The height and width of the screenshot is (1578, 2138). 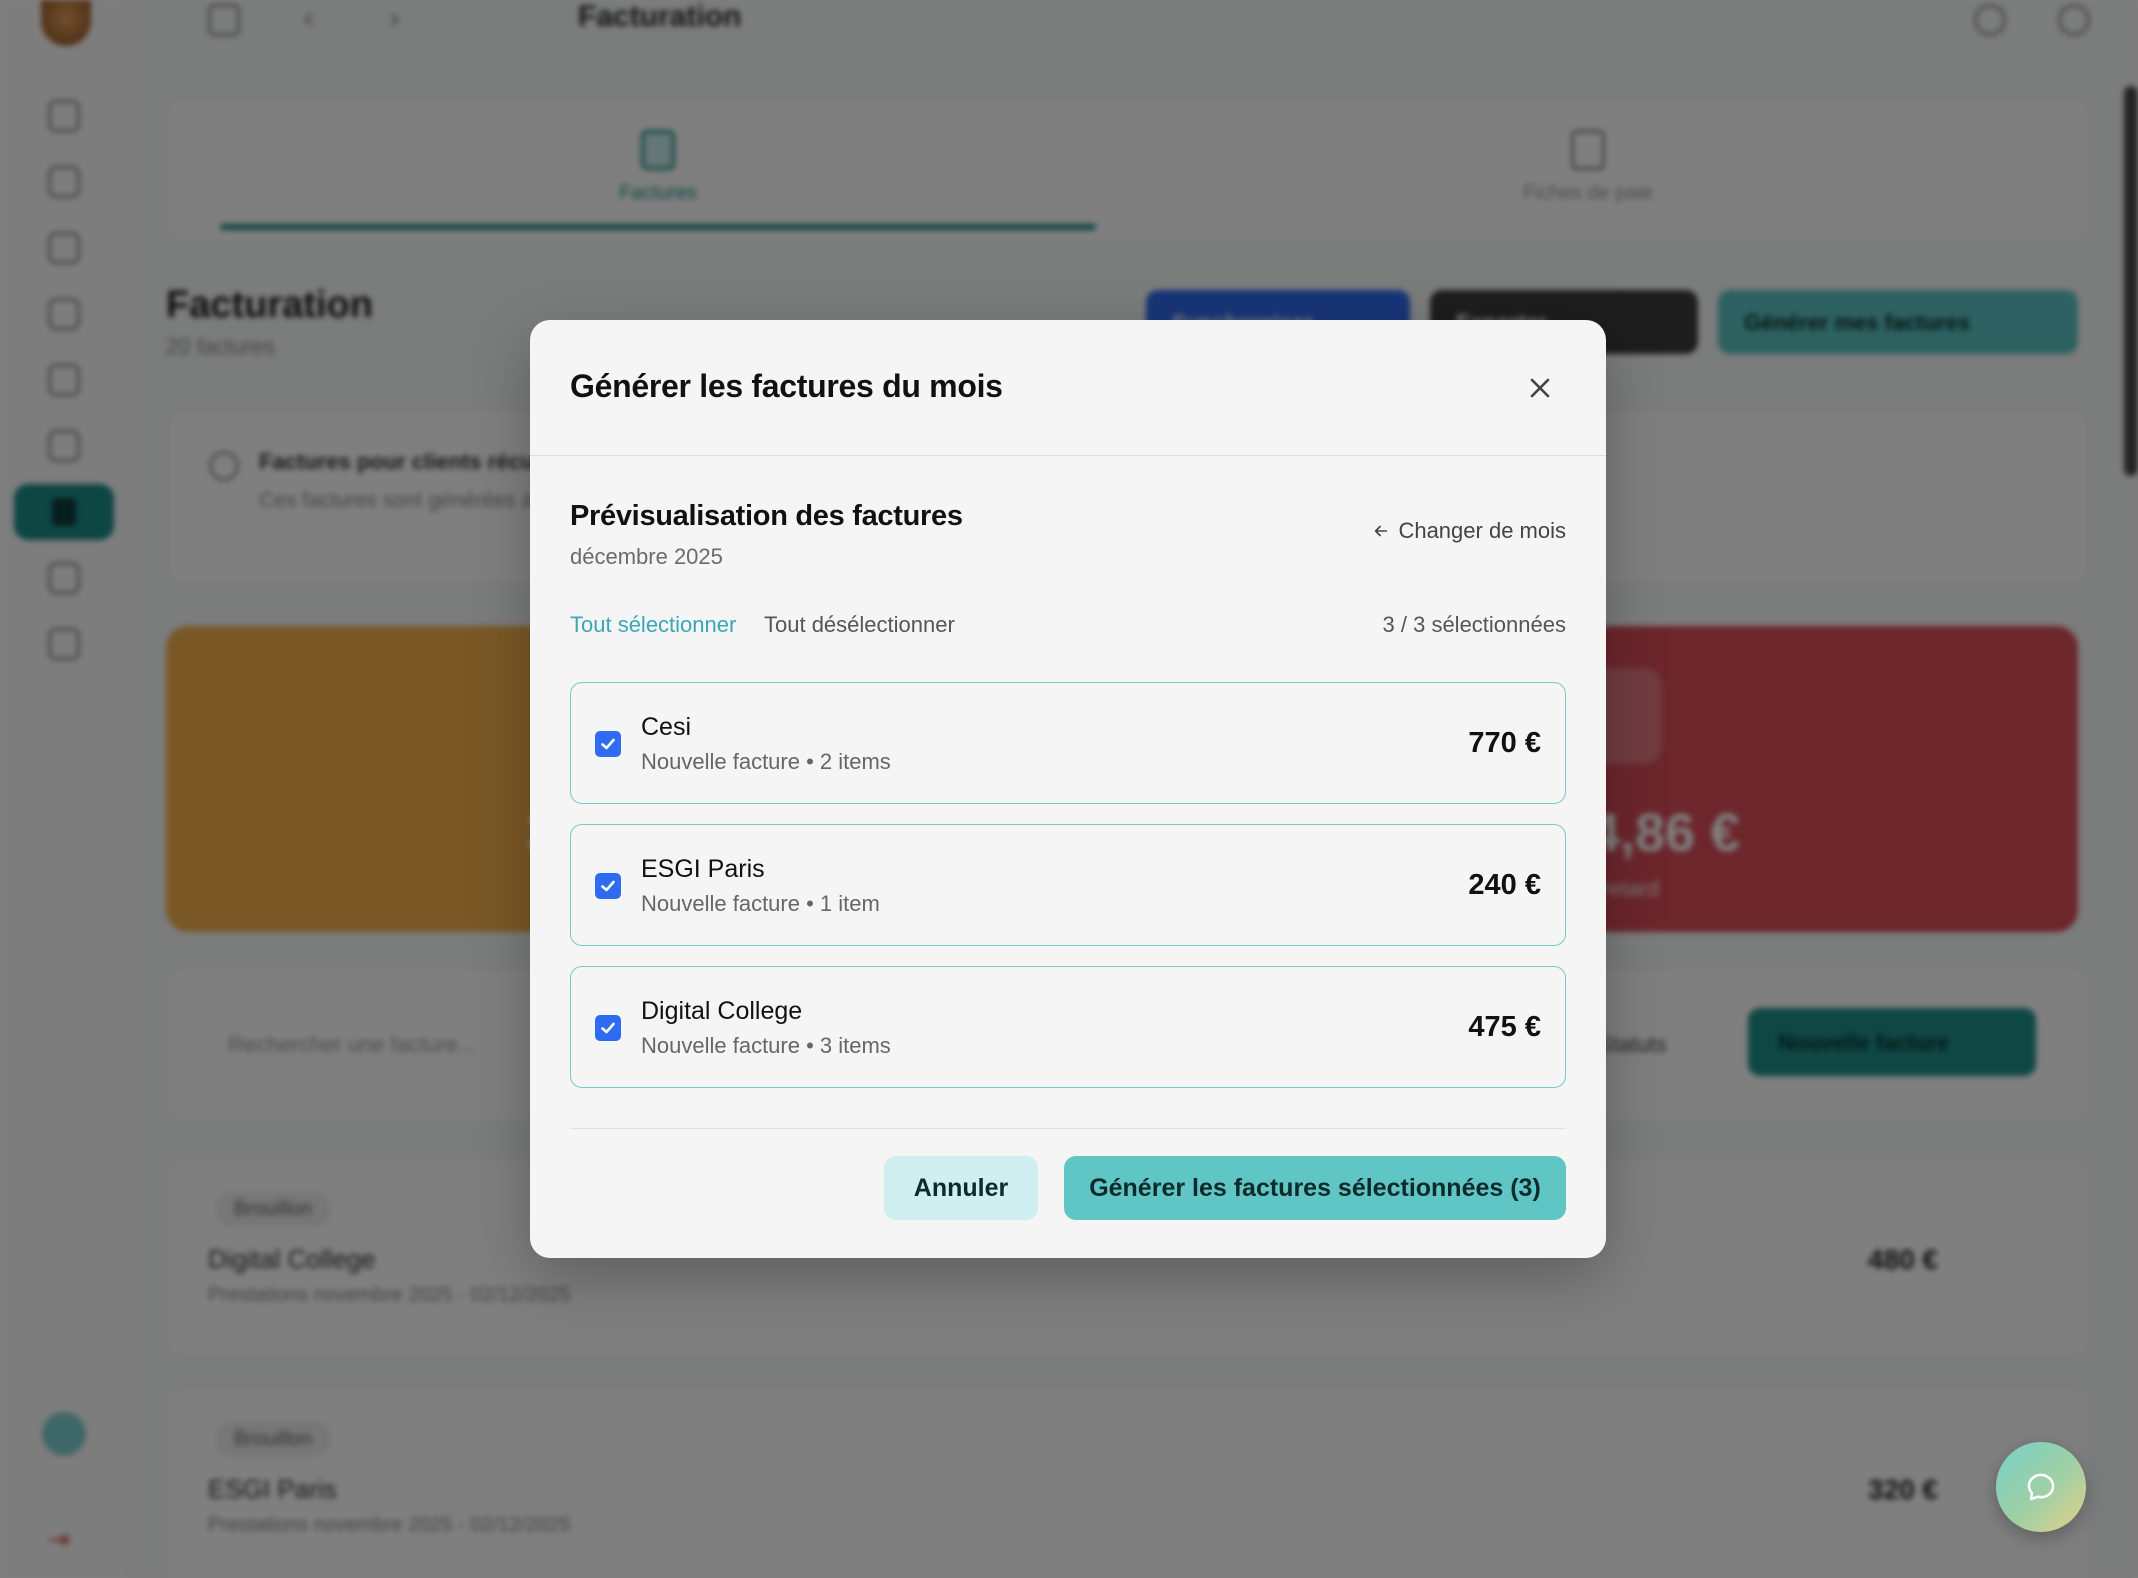 What do you see at coordinates (1068, 743) in the screenshot?
I see `invoice-preview-item: Cesi Nouvelle facture • 2 items 770 €` at bounding box center [1068, 743].